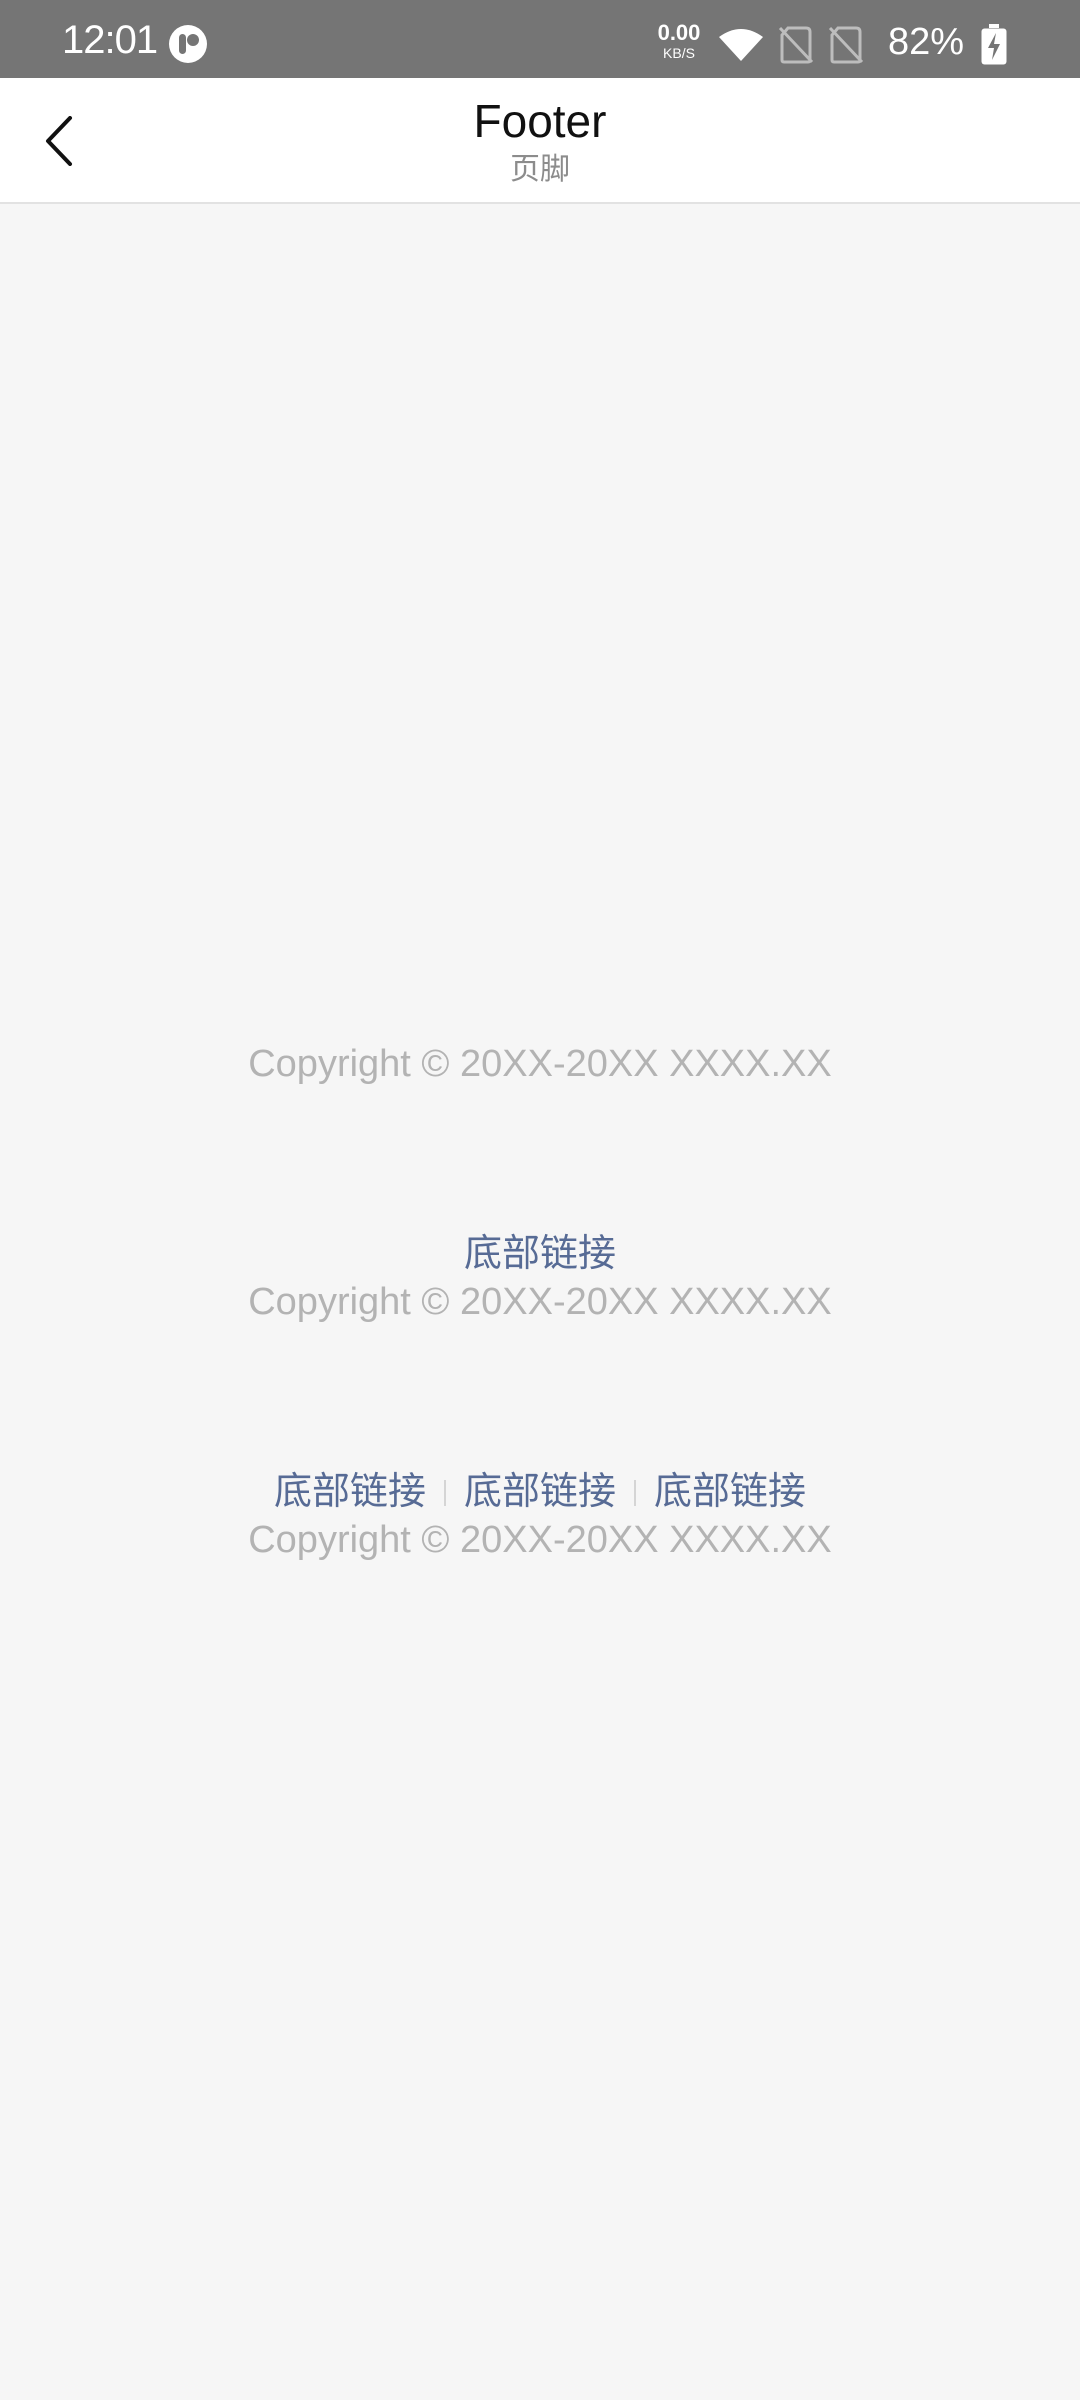 The image size is (1080, 2400). I want to click on network-speed-unit: KB/S, so click(679, 53).